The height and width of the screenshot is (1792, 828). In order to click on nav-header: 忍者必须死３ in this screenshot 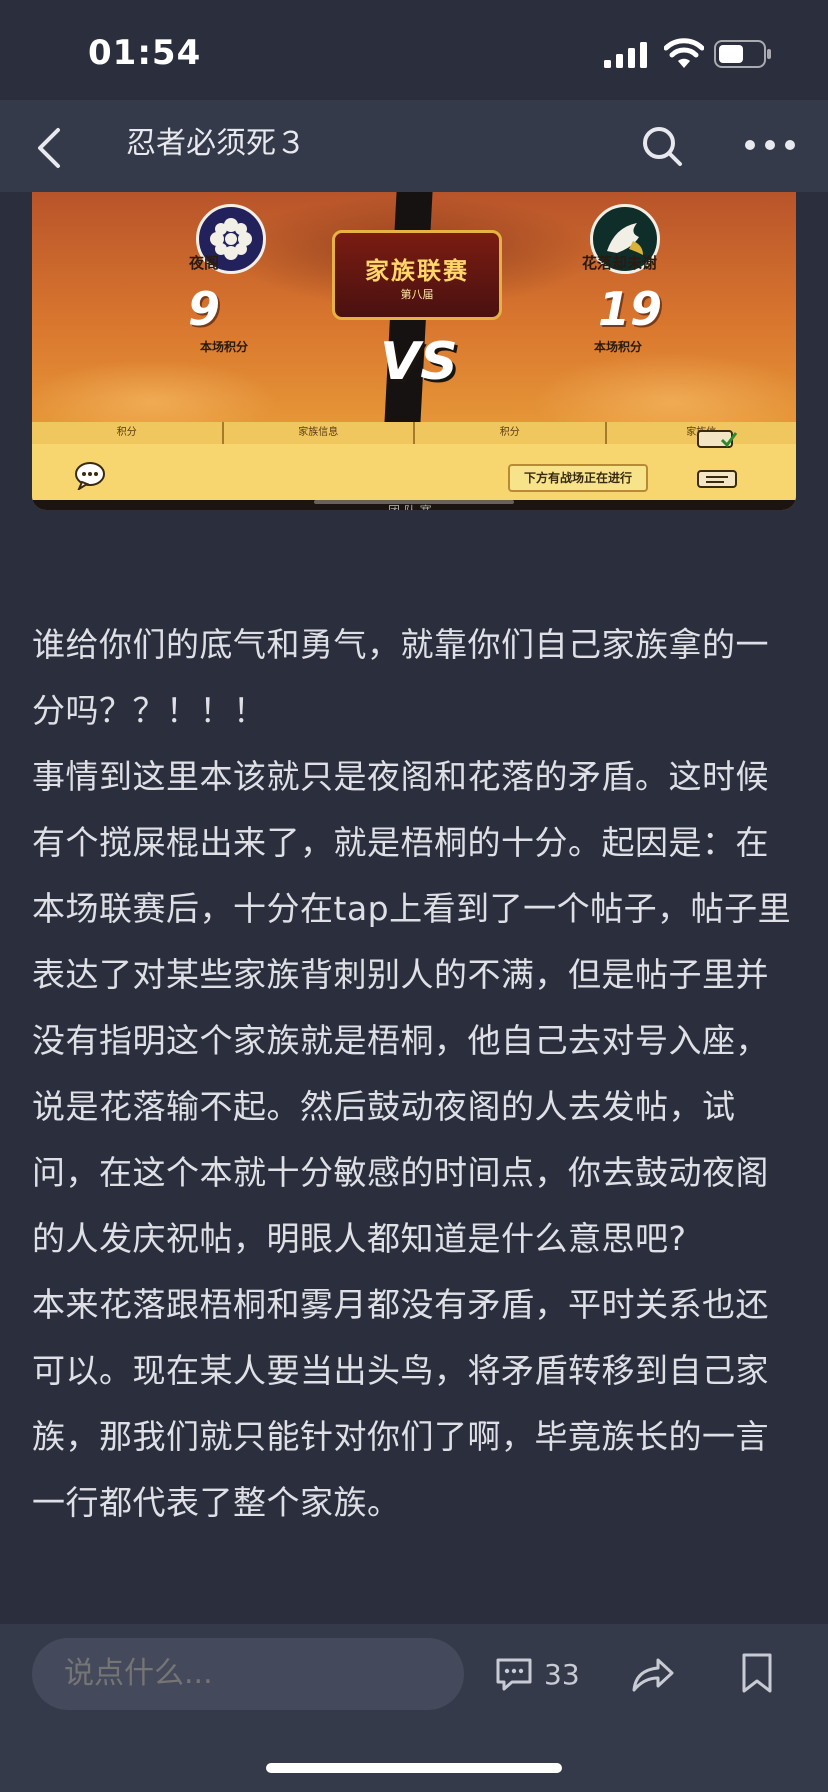, I will do `click(414, 146)`.